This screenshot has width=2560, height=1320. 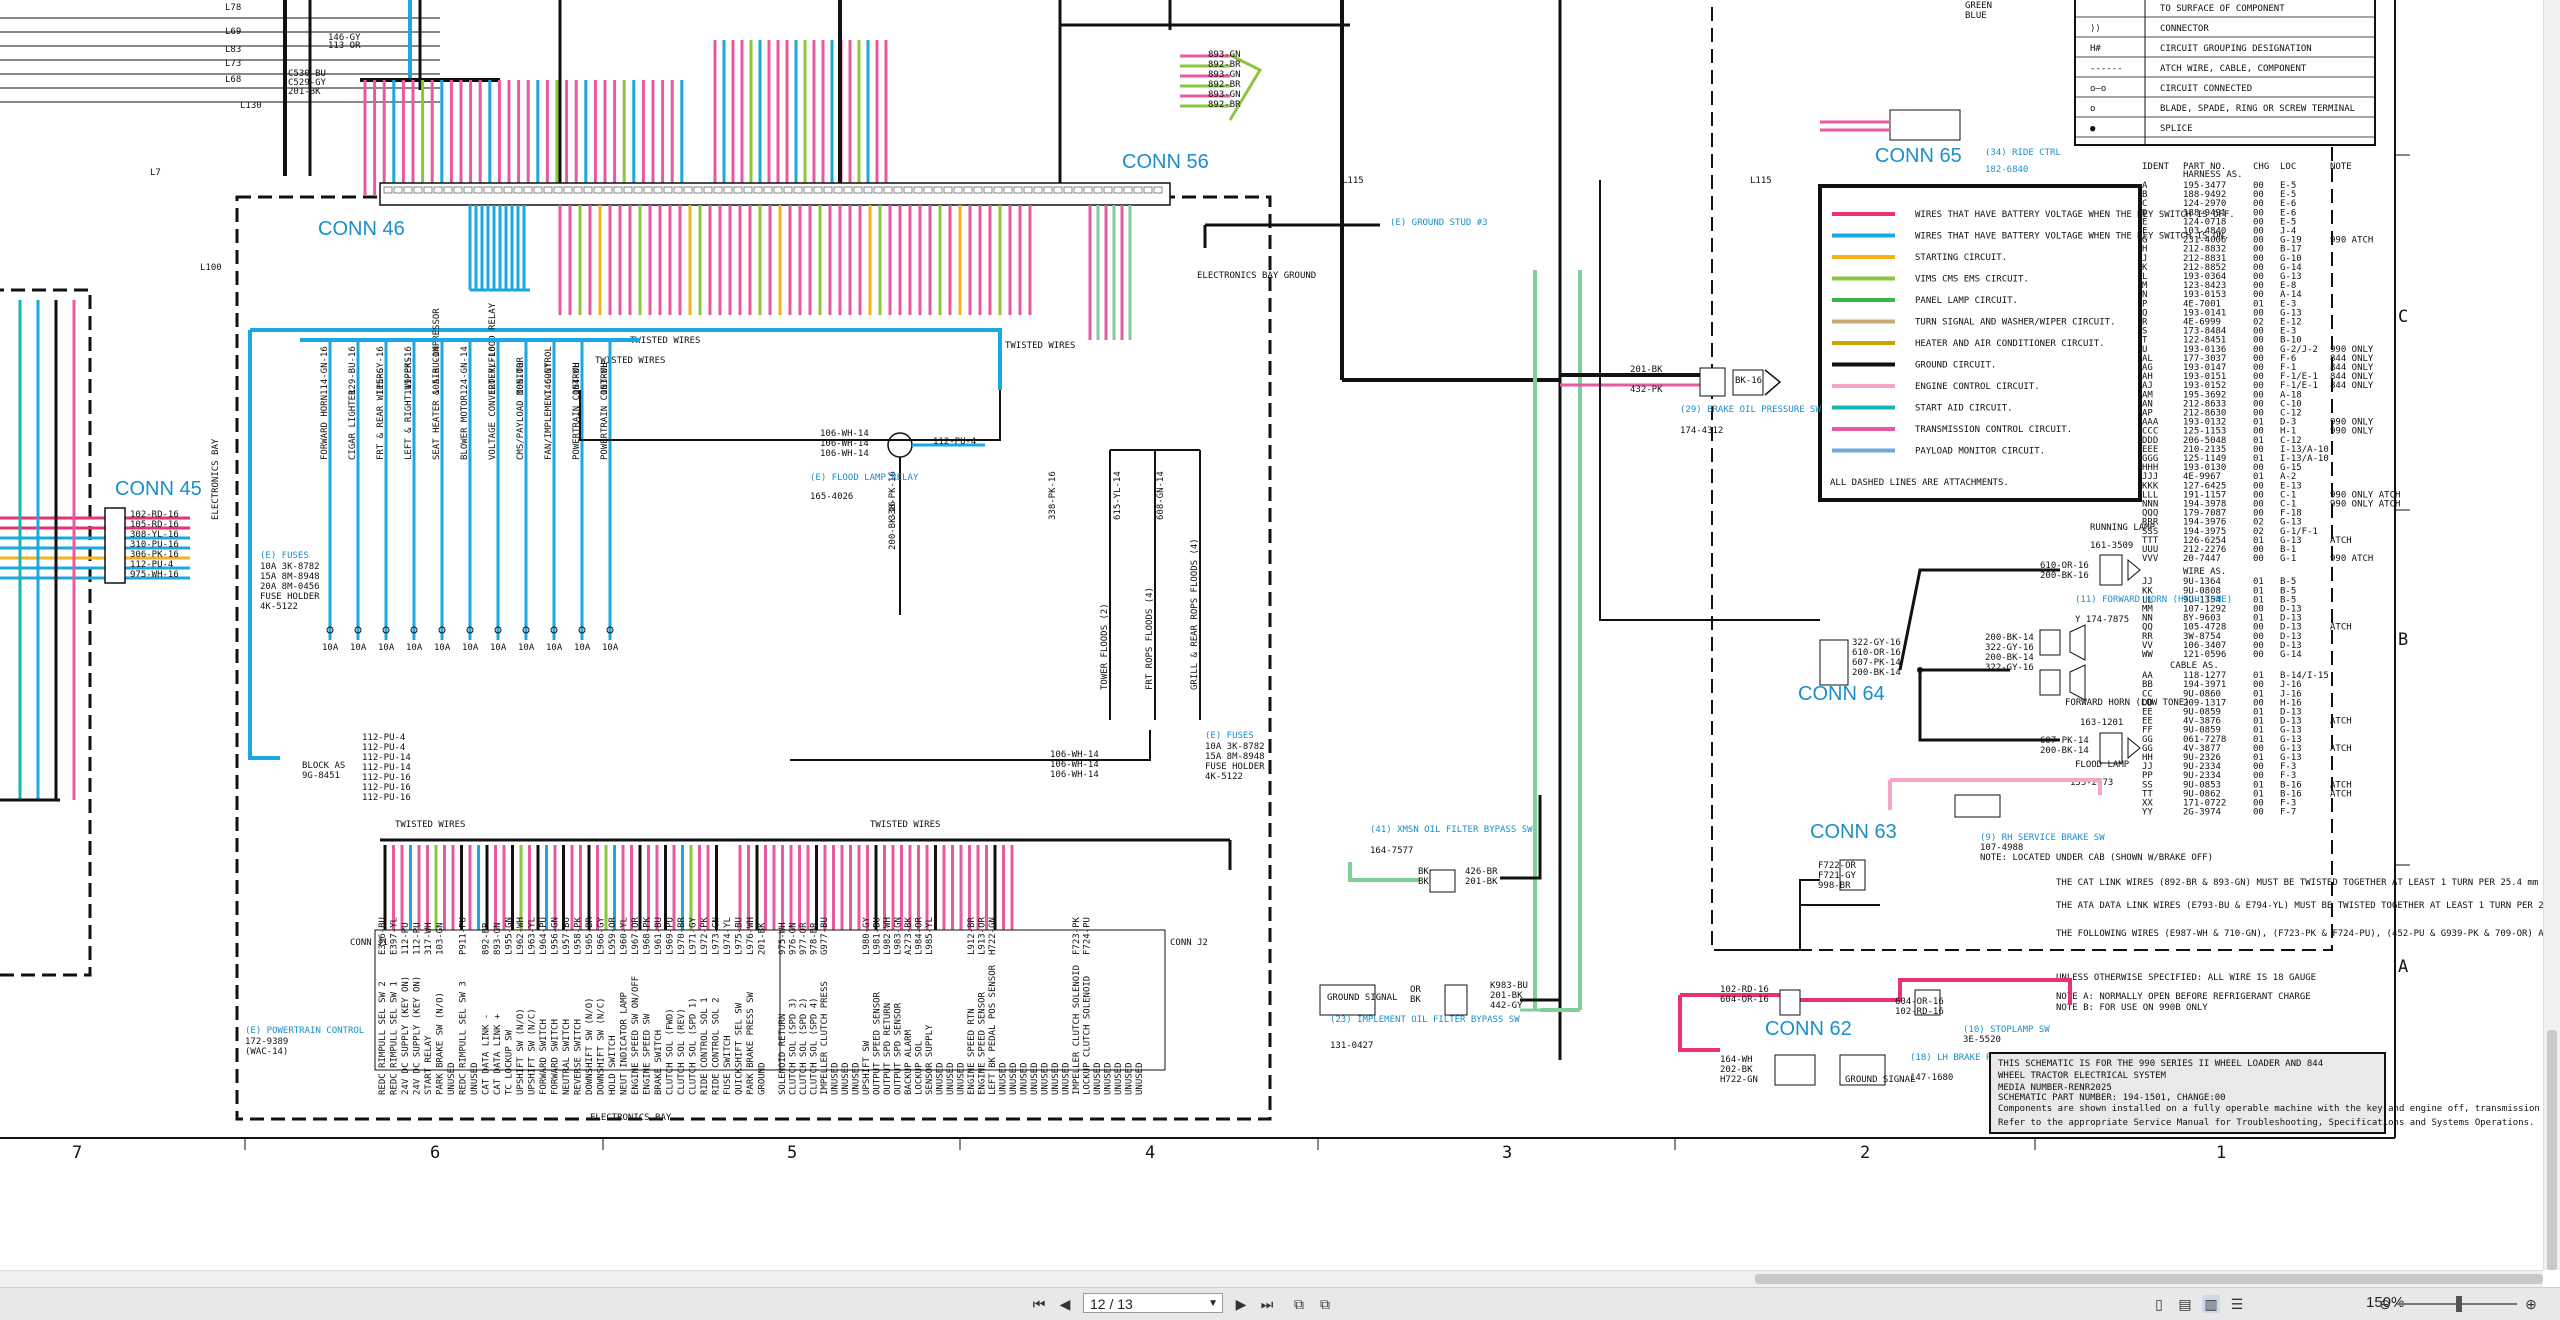 I want to click on fuses2-title: (E) FUSES, so click(x=1229, y=736).